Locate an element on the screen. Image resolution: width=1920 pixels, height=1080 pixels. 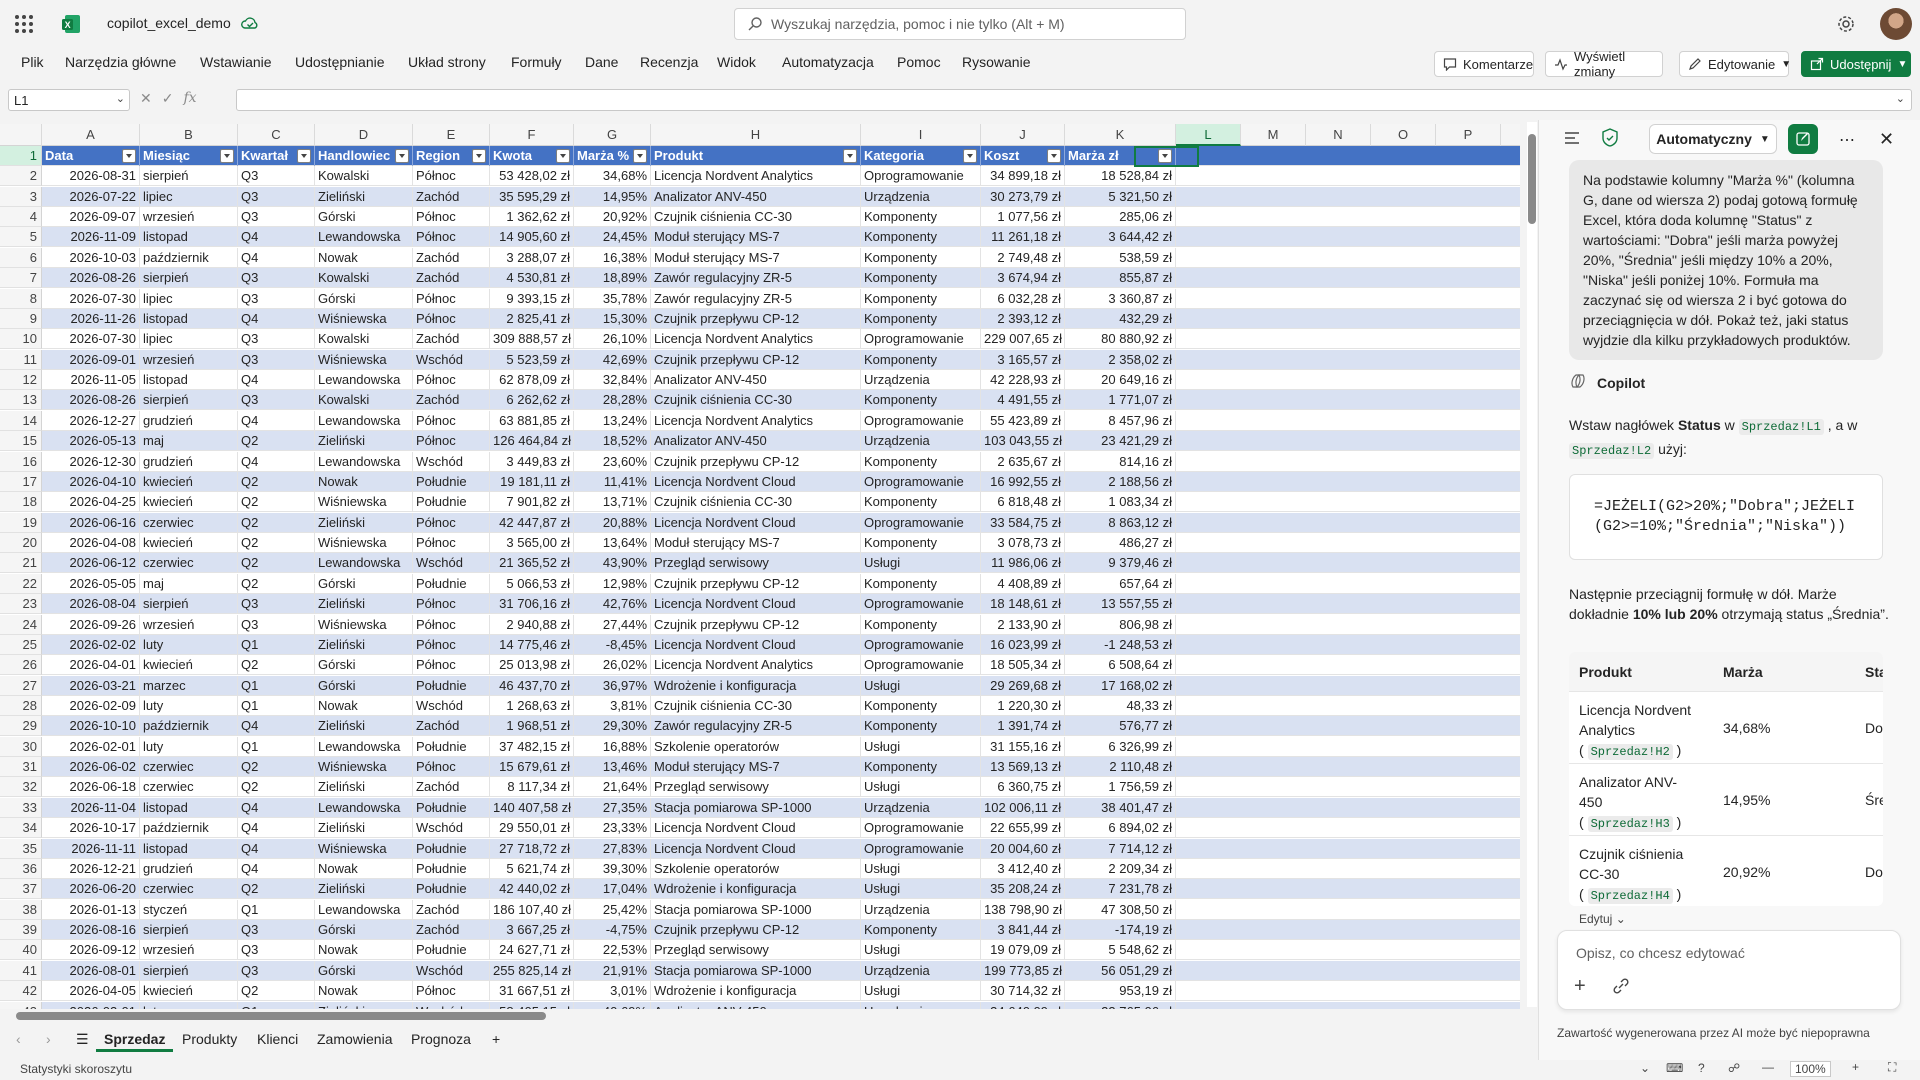
cell: marzec is located at coordinates (189, 685).